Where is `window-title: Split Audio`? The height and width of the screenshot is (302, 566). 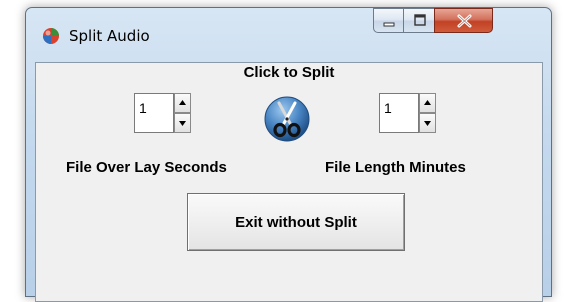 window-title: Split Audio is located at coordinates (109, 36).